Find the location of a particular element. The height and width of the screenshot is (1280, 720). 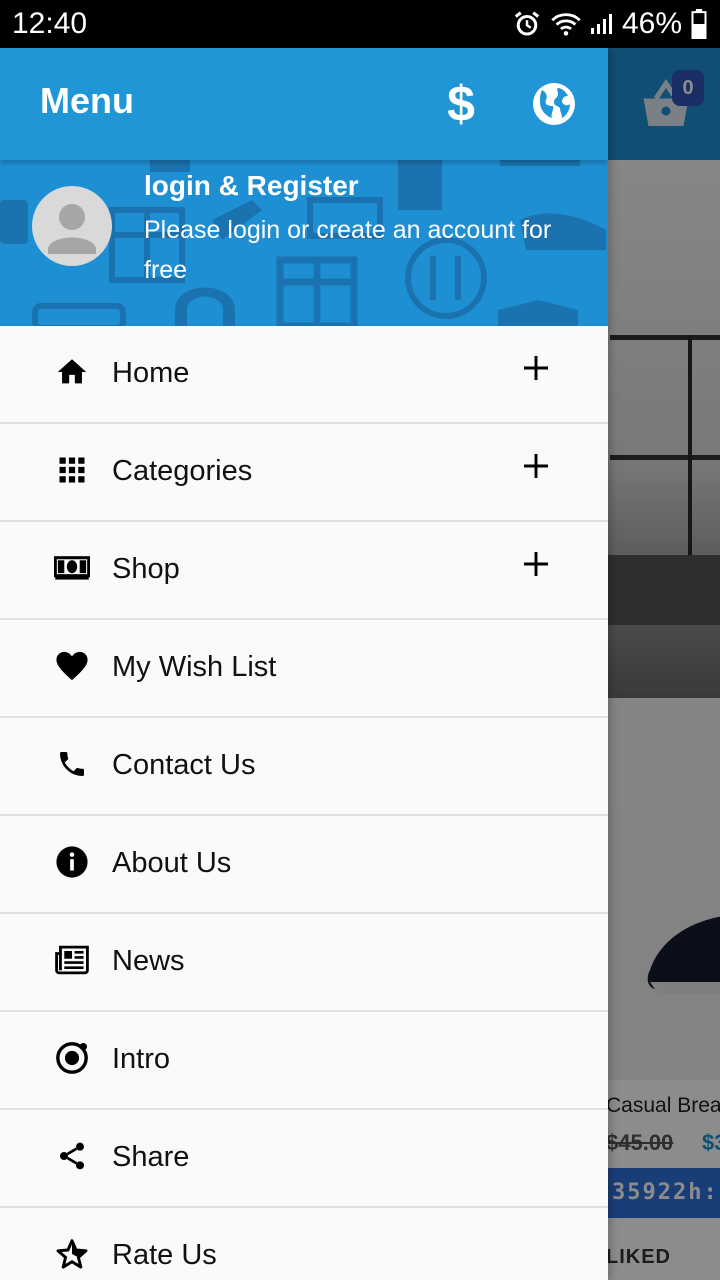

menu-item-label: Contact Us is located at coordinates (184, 765).